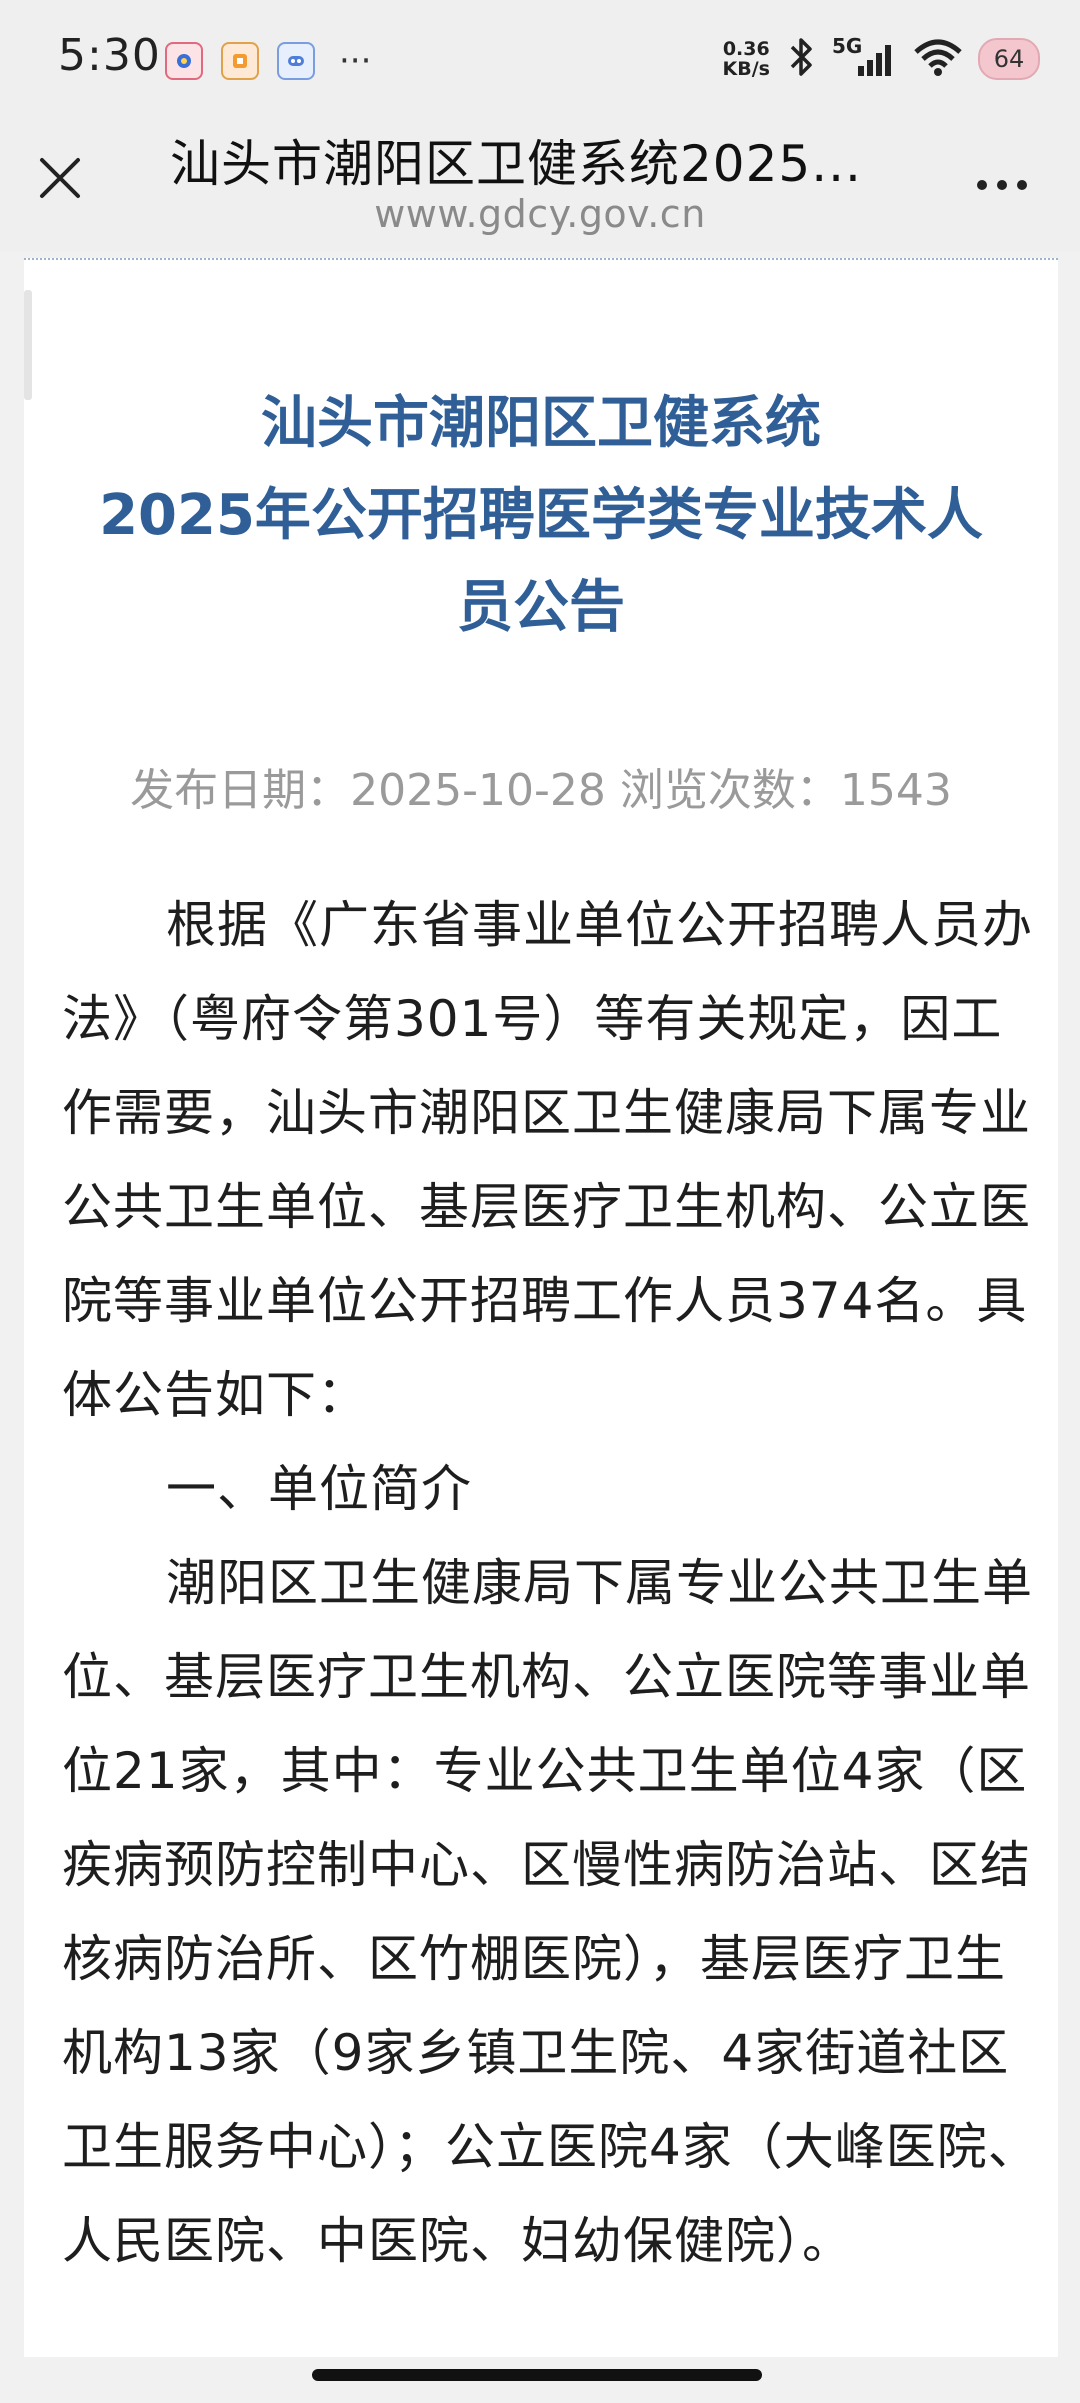 This screenshot has width=1080, height=2403. What do you see at coordinates (541, 607) in the screenshot?
I see `article-title-line: 员公告` at bounding box center [541, 607].